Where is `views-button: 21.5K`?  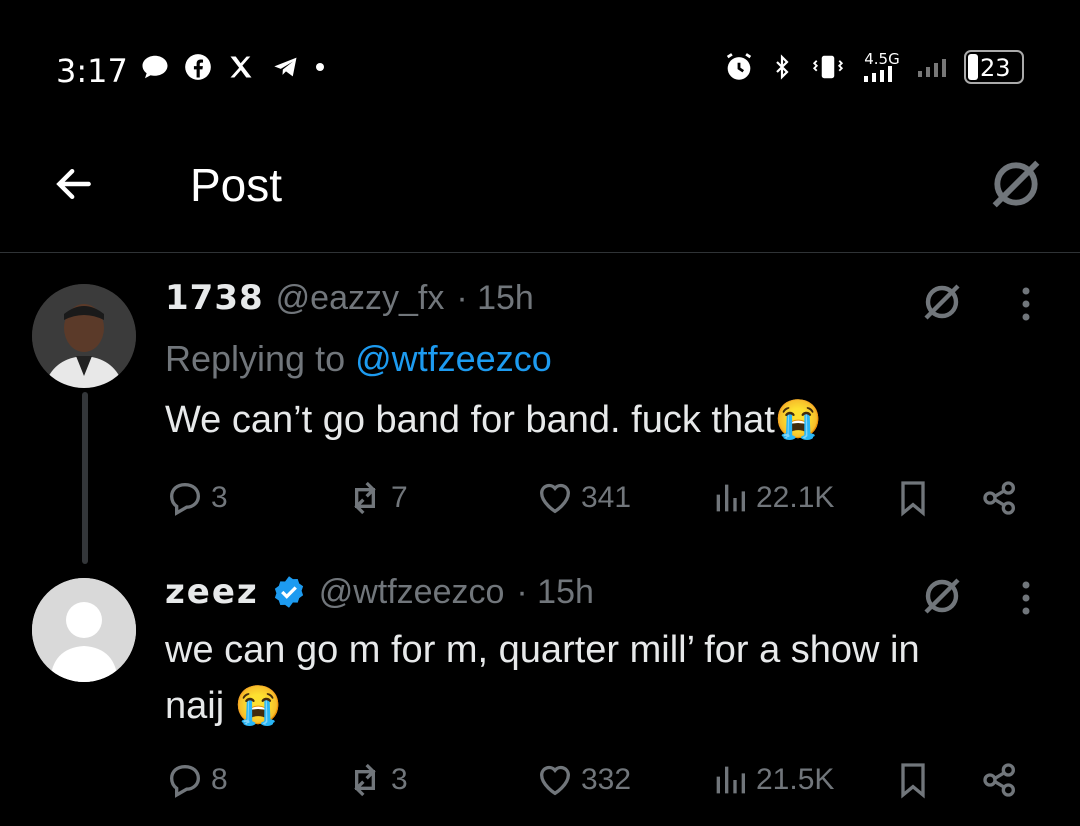 views-button: 21.5K is located at coordinates (772, 780).